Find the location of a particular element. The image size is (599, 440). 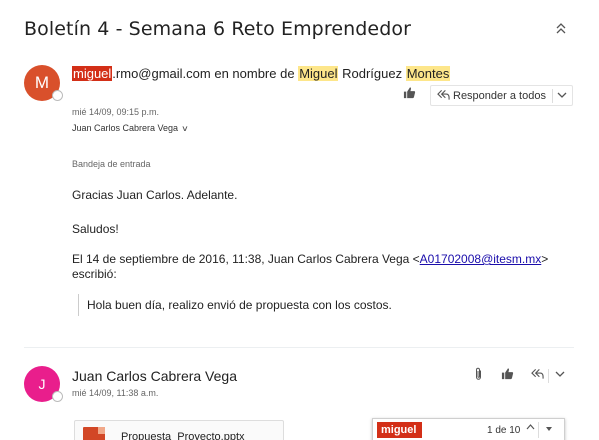

attachment-card: Propuesta_Proyecto.pptx is located at coordinates (179, 430).